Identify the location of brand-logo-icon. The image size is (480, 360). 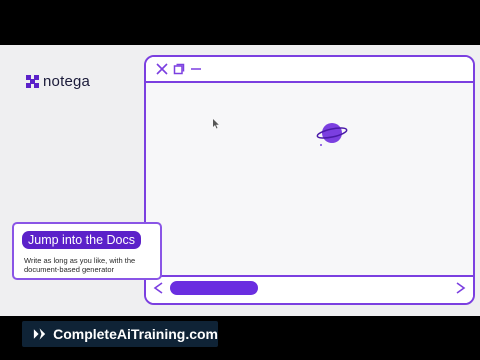
(39, 334).